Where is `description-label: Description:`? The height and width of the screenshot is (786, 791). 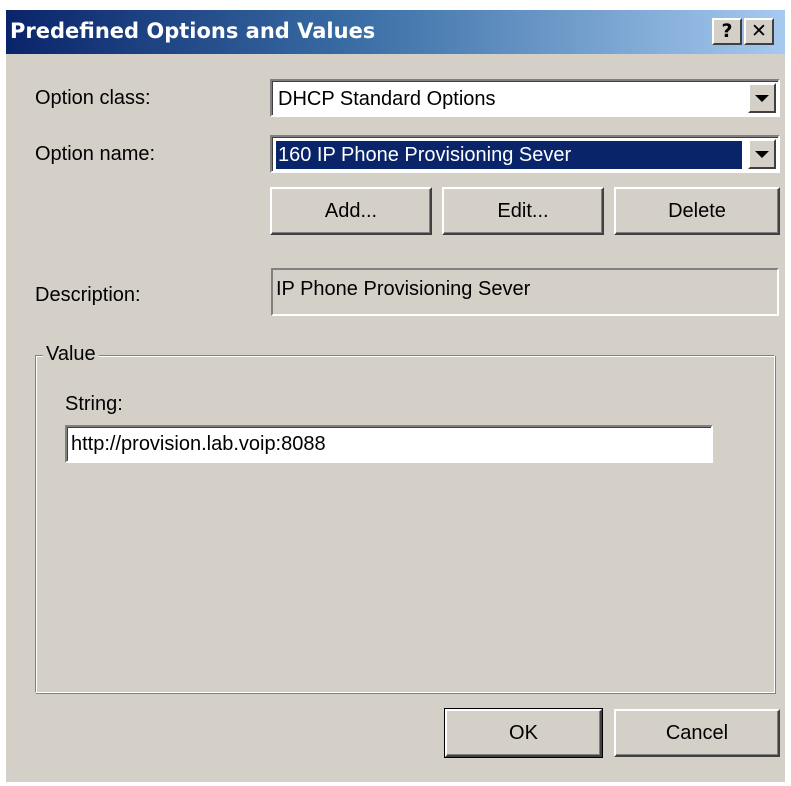 description-label: Description: is located at coordinates (88, 295).